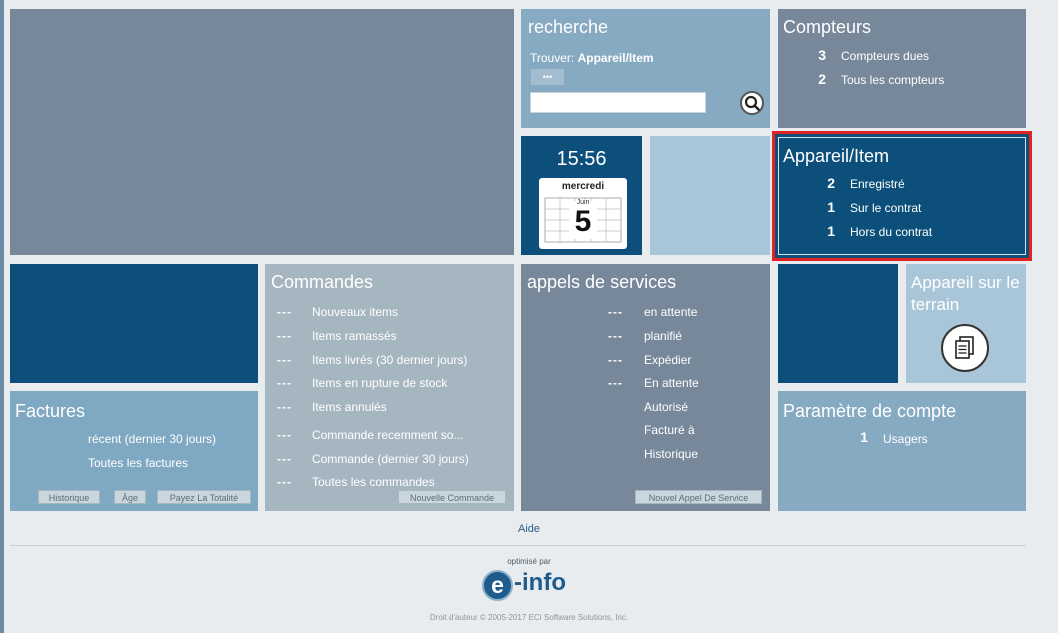 The height and width of the screenshot is (633, 1058). I want to click on service-waiting-count: ---, so click(615, 383).